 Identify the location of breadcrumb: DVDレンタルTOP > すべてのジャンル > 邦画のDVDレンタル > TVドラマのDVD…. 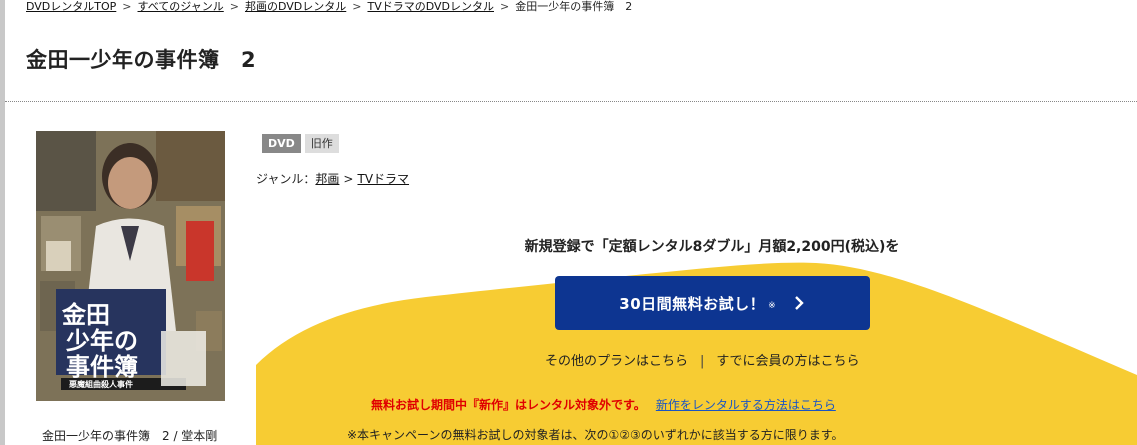
(329, 8).